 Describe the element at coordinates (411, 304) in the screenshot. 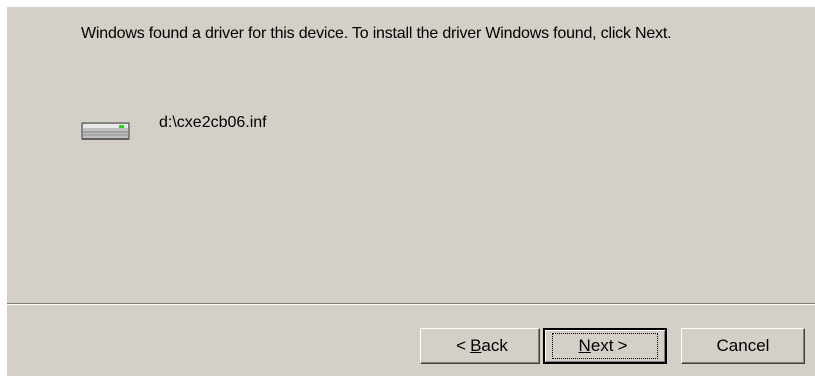

I see `separator-line` at that location.